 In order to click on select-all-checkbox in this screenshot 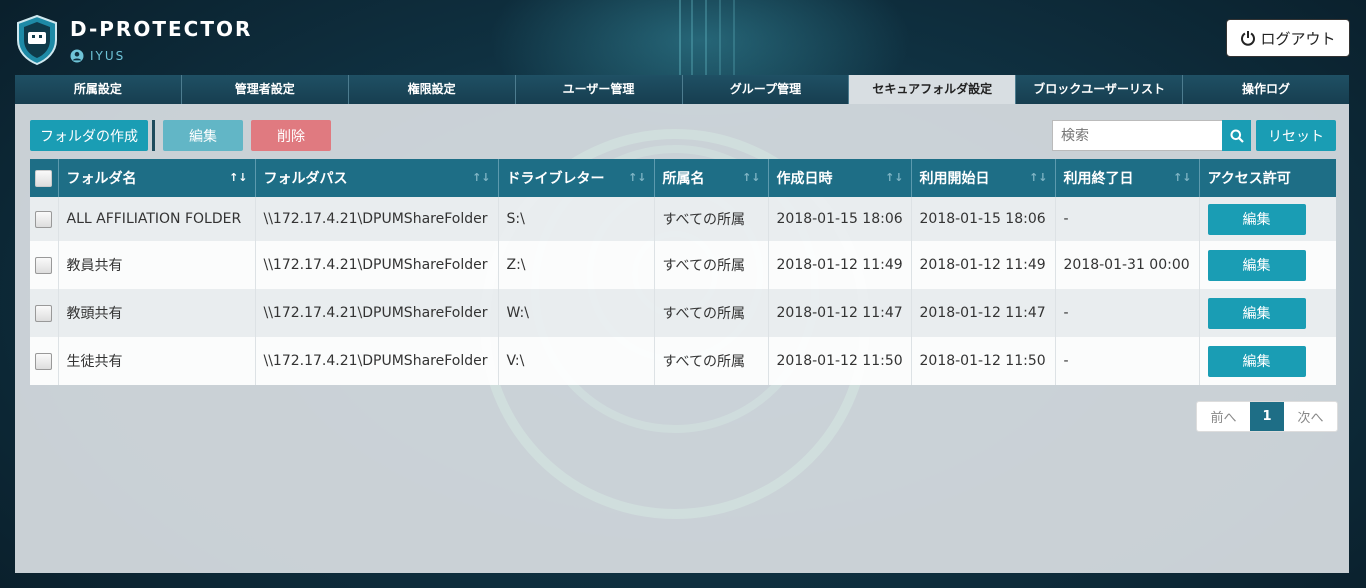, I will do `click(43, 178)`.